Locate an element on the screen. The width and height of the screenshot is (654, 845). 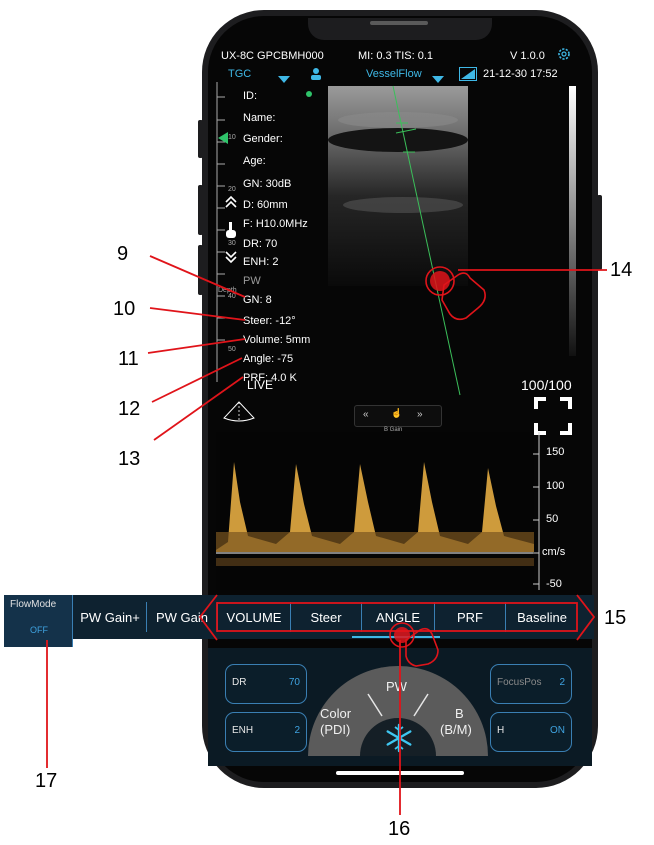
annotation-15: 15 is located at coordinates (615, 618).